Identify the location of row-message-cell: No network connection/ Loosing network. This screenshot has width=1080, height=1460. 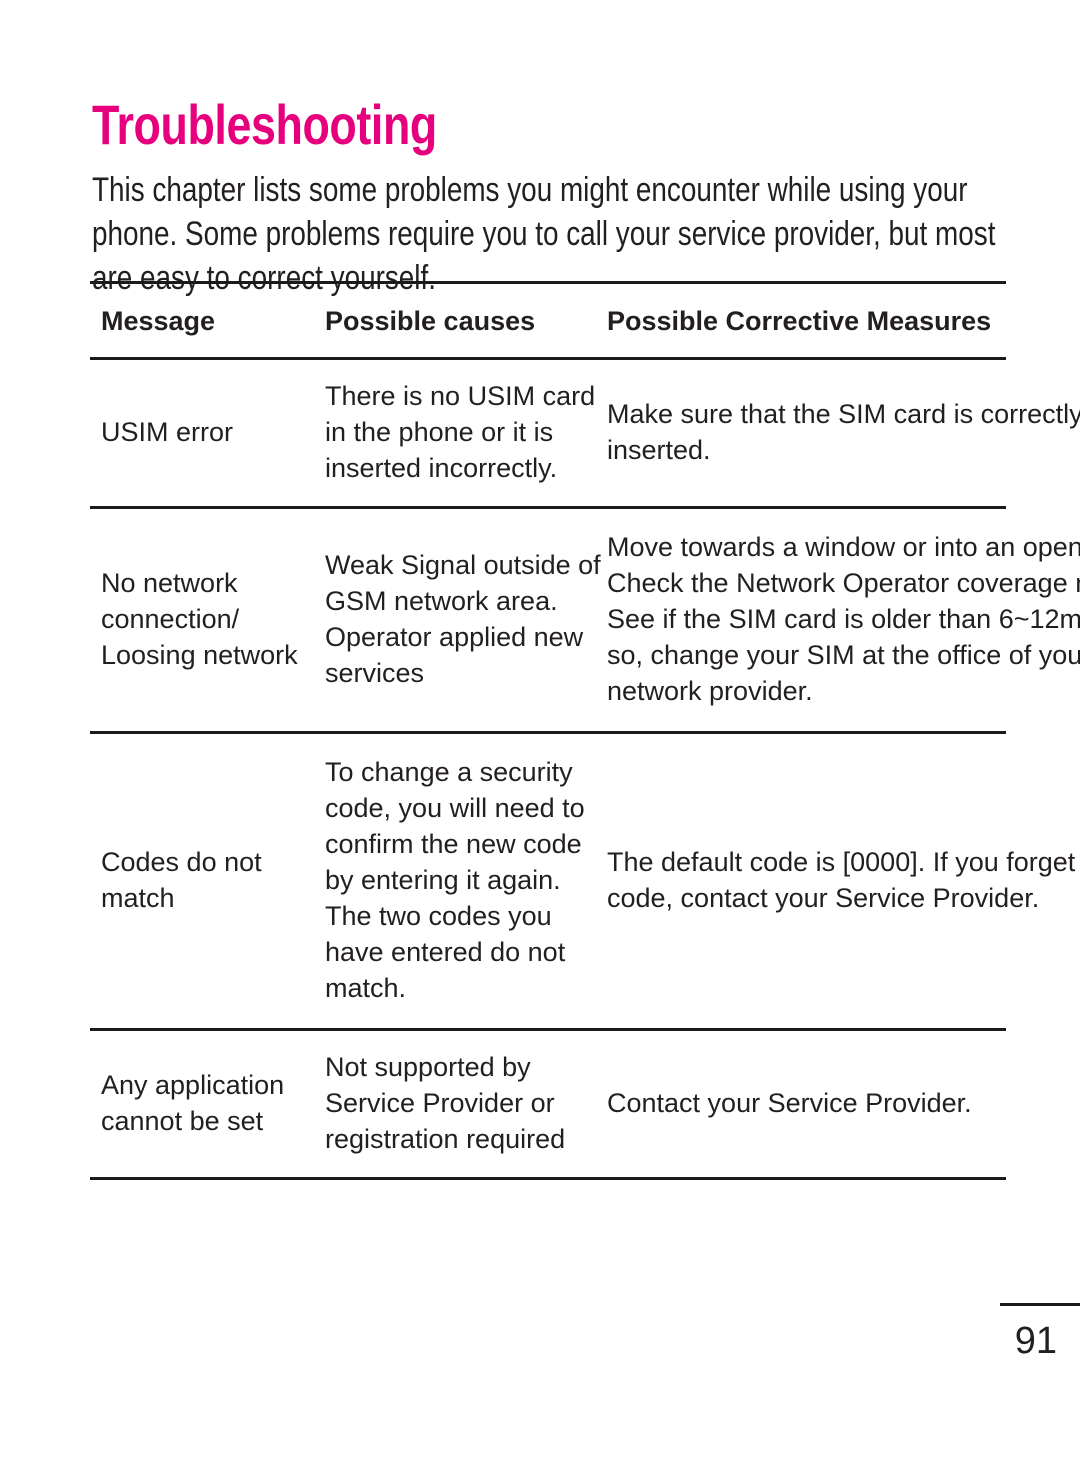
(207, 619).